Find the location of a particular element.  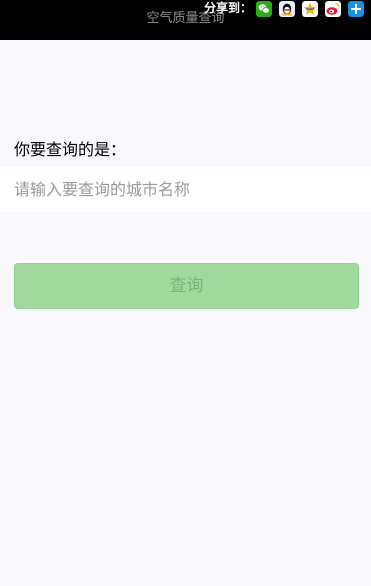

qq-icon is located at coordinates (287, 9).